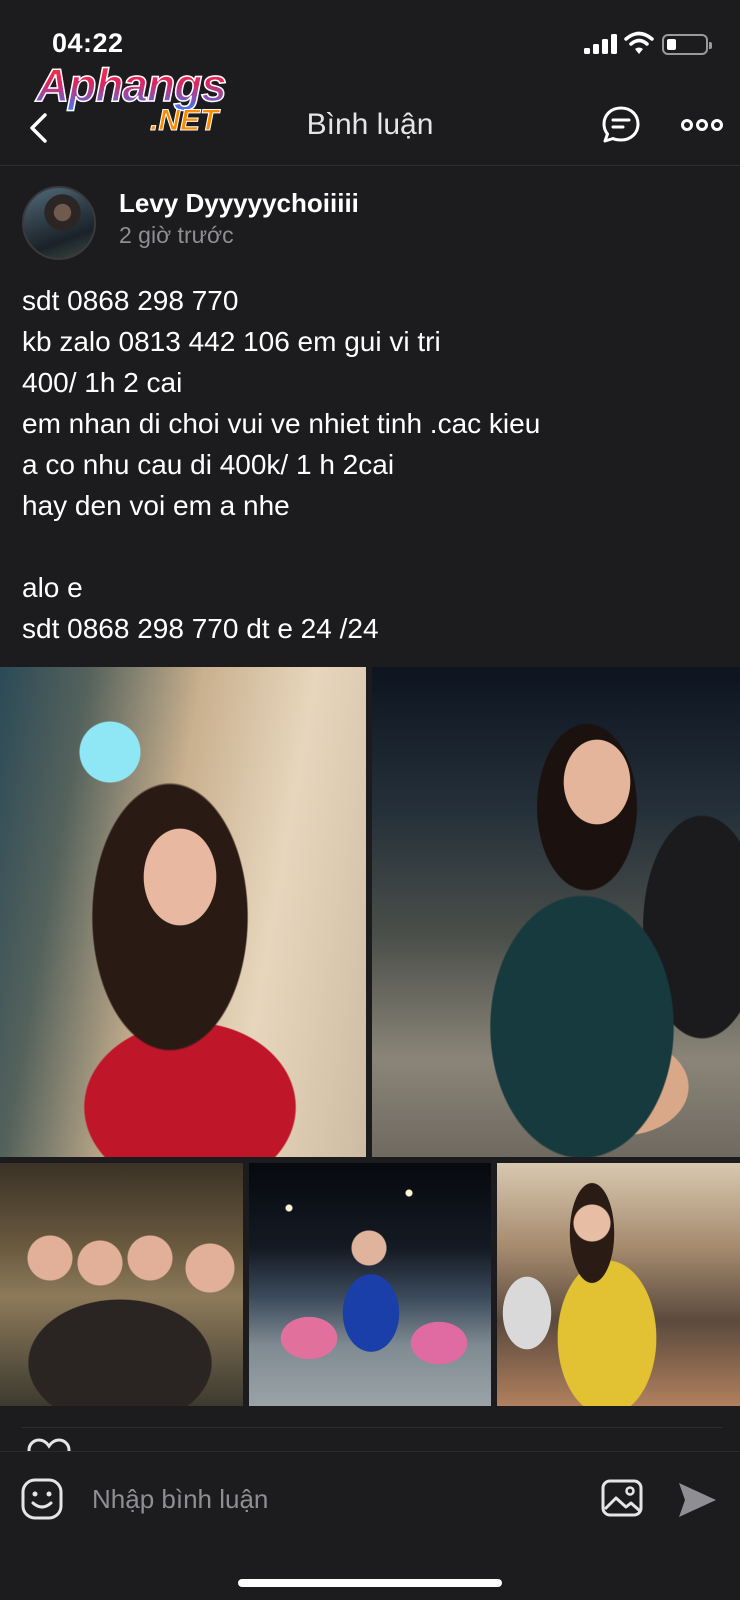 This screenshot has width=740, height=1600. I want to click on comment-composer, so click(370, 1525).